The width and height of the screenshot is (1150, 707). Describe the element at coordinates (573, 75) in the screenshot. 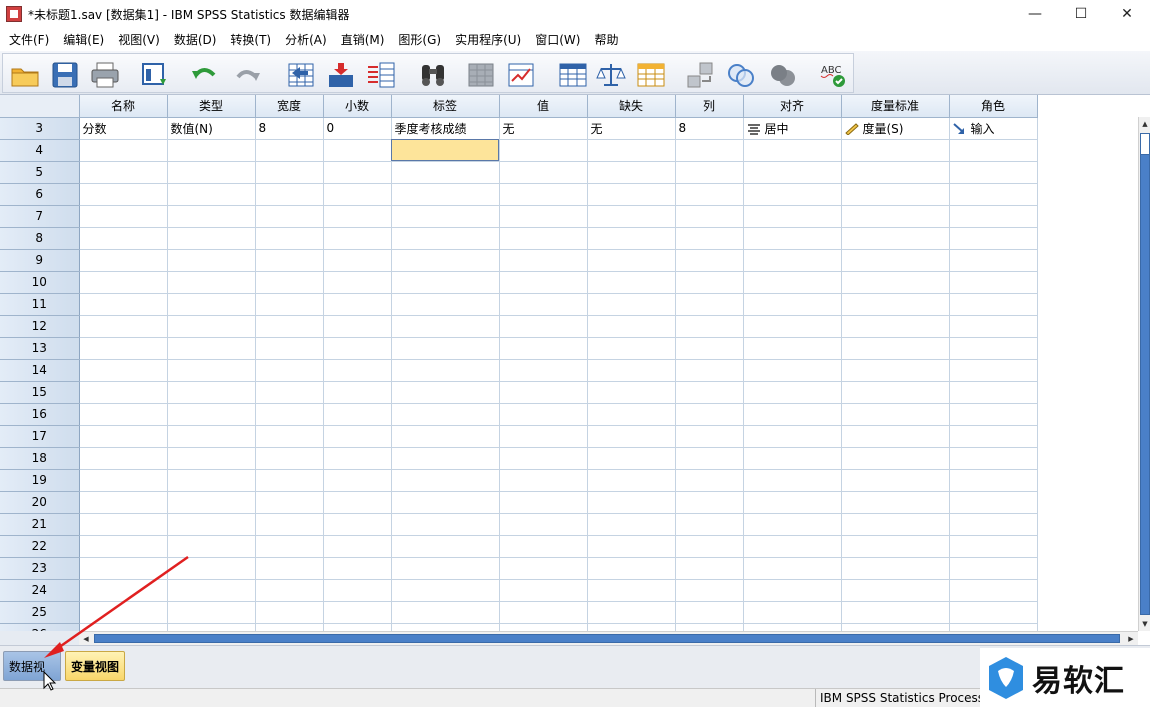

I see `split-file-icon` at that location.